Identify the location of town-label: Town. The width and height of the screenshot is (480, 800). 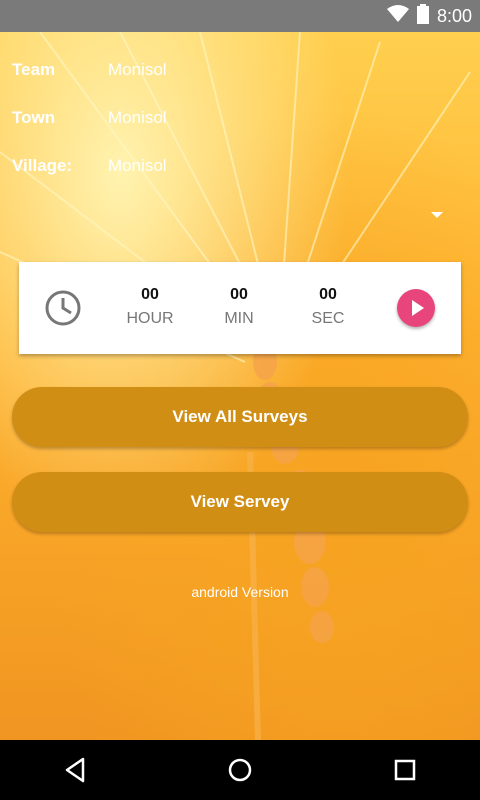
(34, 117).